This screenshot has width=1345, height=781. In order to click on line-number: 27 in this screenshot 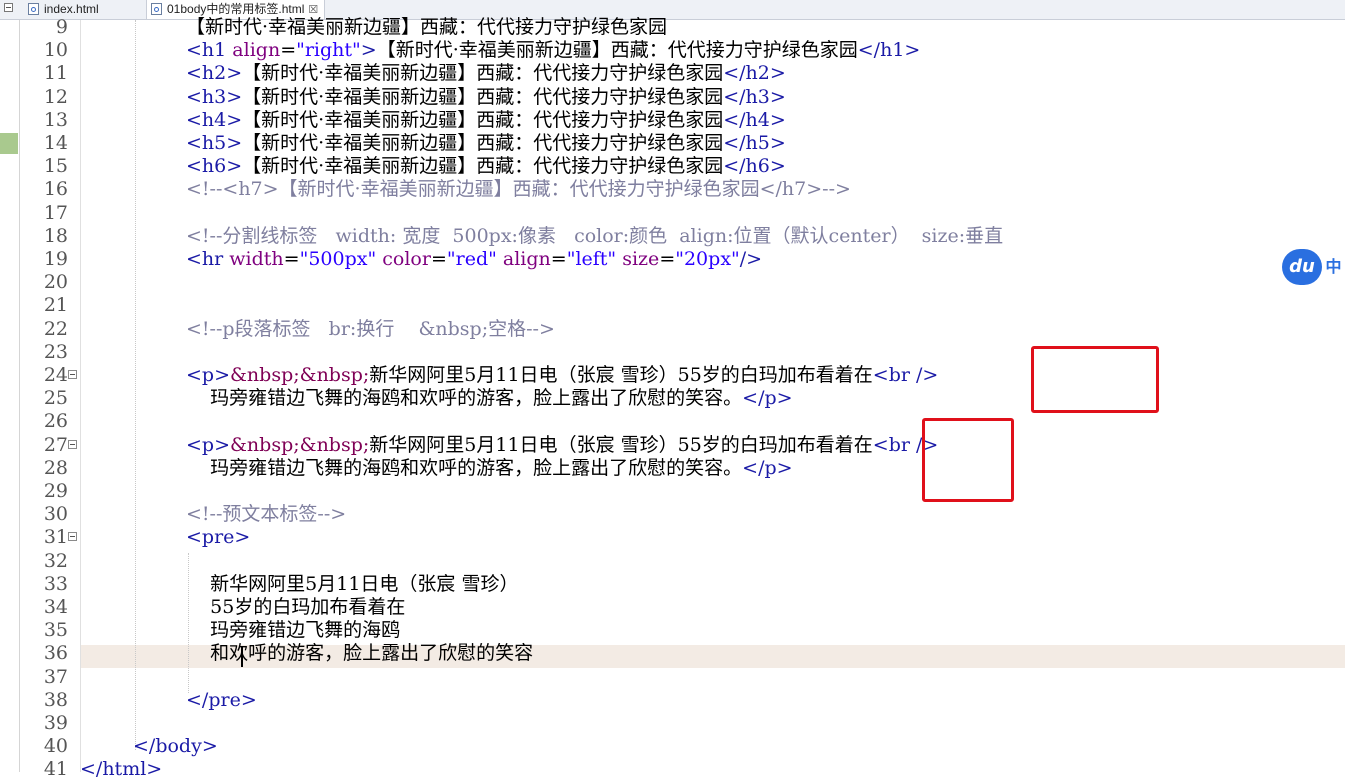, I will do `click(55, 444)`.